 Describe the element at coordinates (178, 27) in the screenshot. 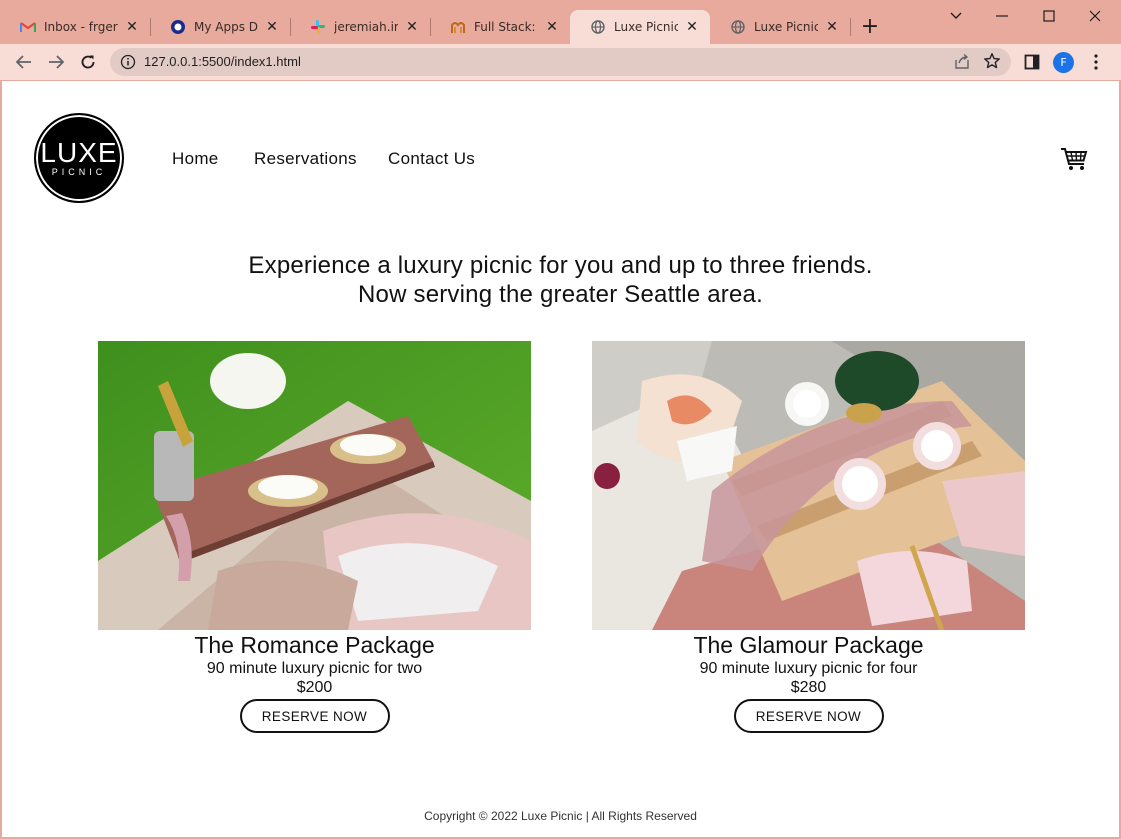

I see `okta-icon` at that location.